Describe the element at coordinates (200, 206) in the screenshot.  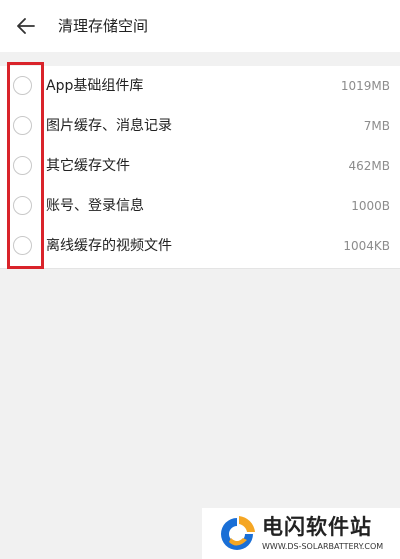
I see `list-item: 账号、登录信息 1000B` at that location.